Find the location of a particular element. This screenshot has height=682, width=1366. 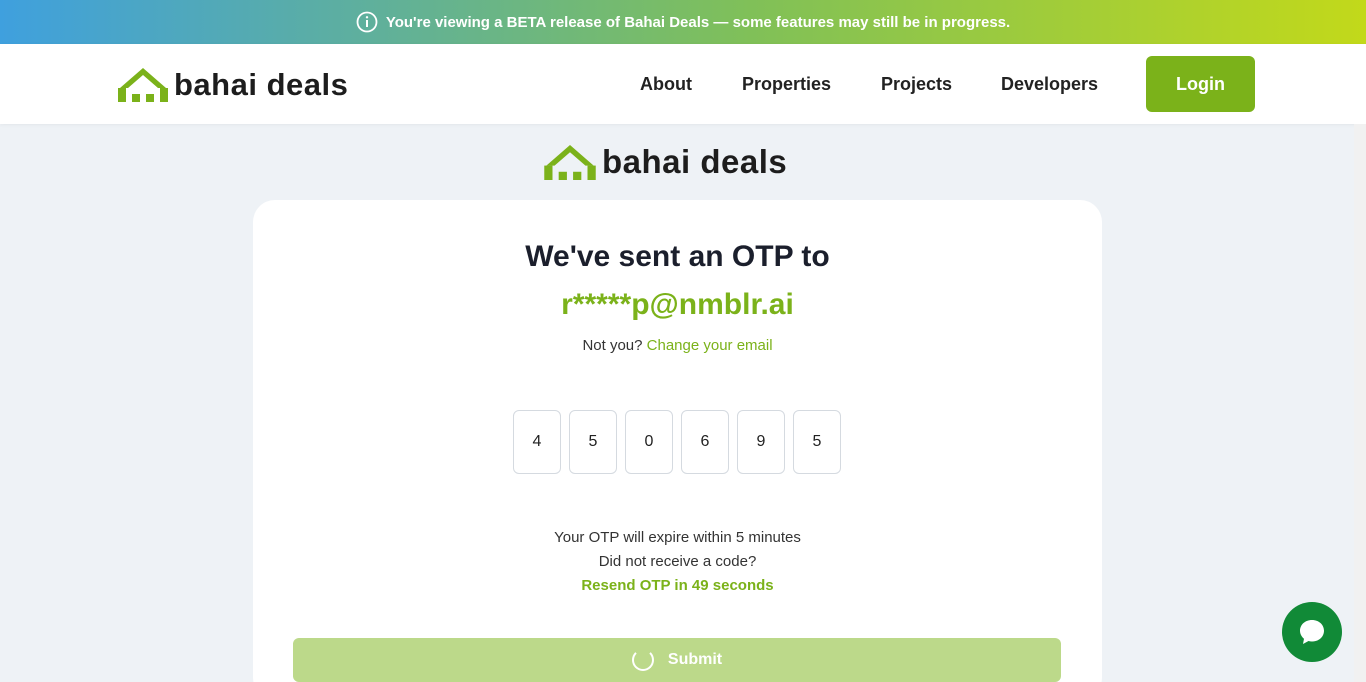

change-email-link: Change your email is located at coordinates (710, 345).